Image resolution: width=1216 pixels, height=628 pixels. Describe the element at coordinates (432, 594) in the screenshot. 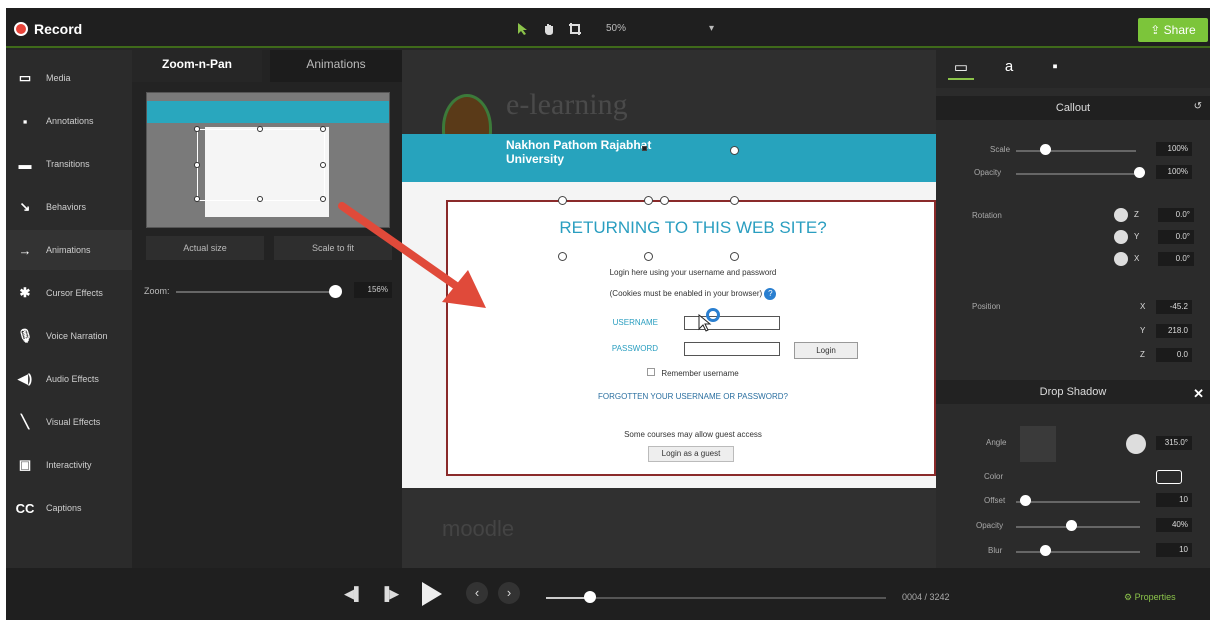

I see `play-icon` at that location.